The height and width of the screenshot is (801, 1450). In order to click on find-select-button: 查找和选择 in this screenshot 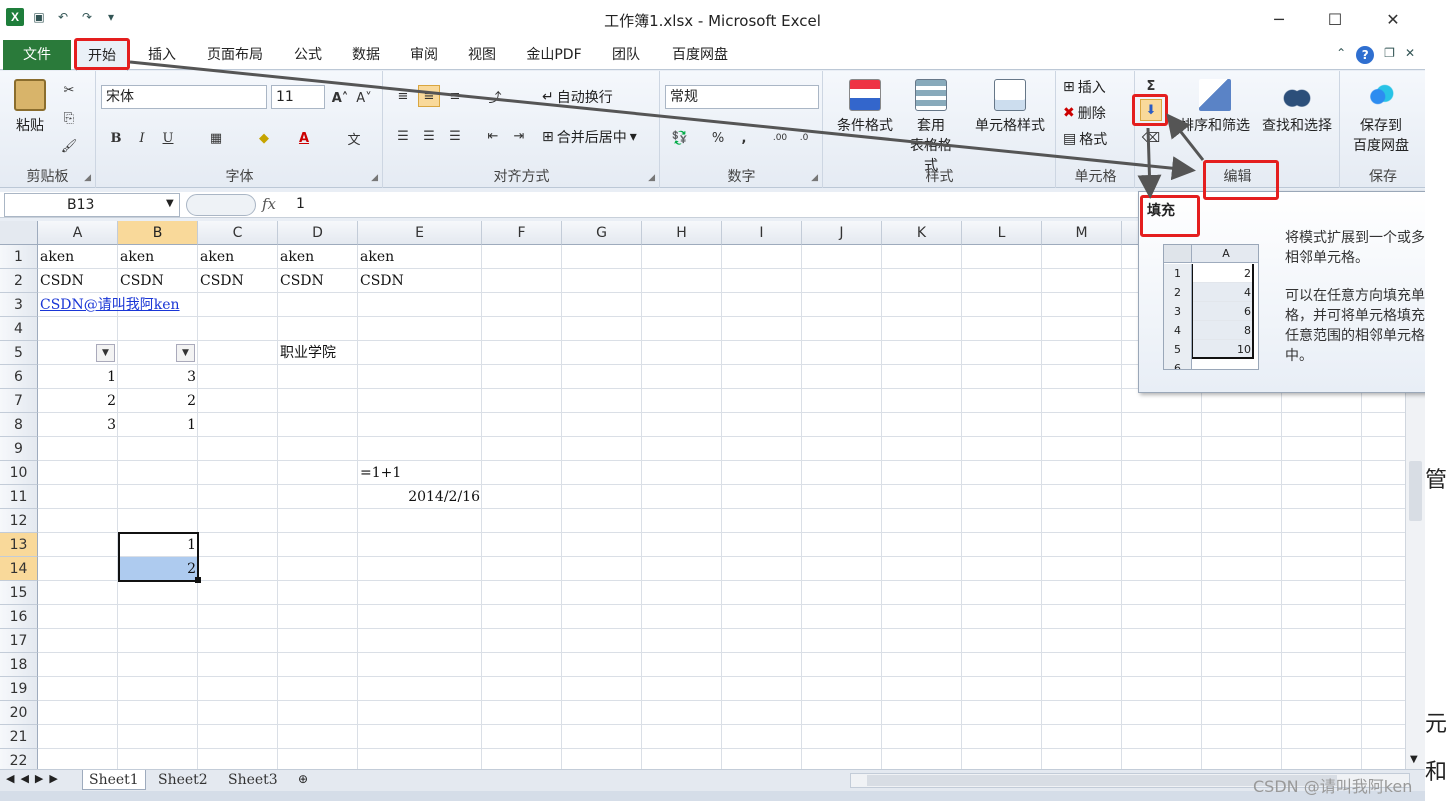, I will do `click(1297, 107)`.